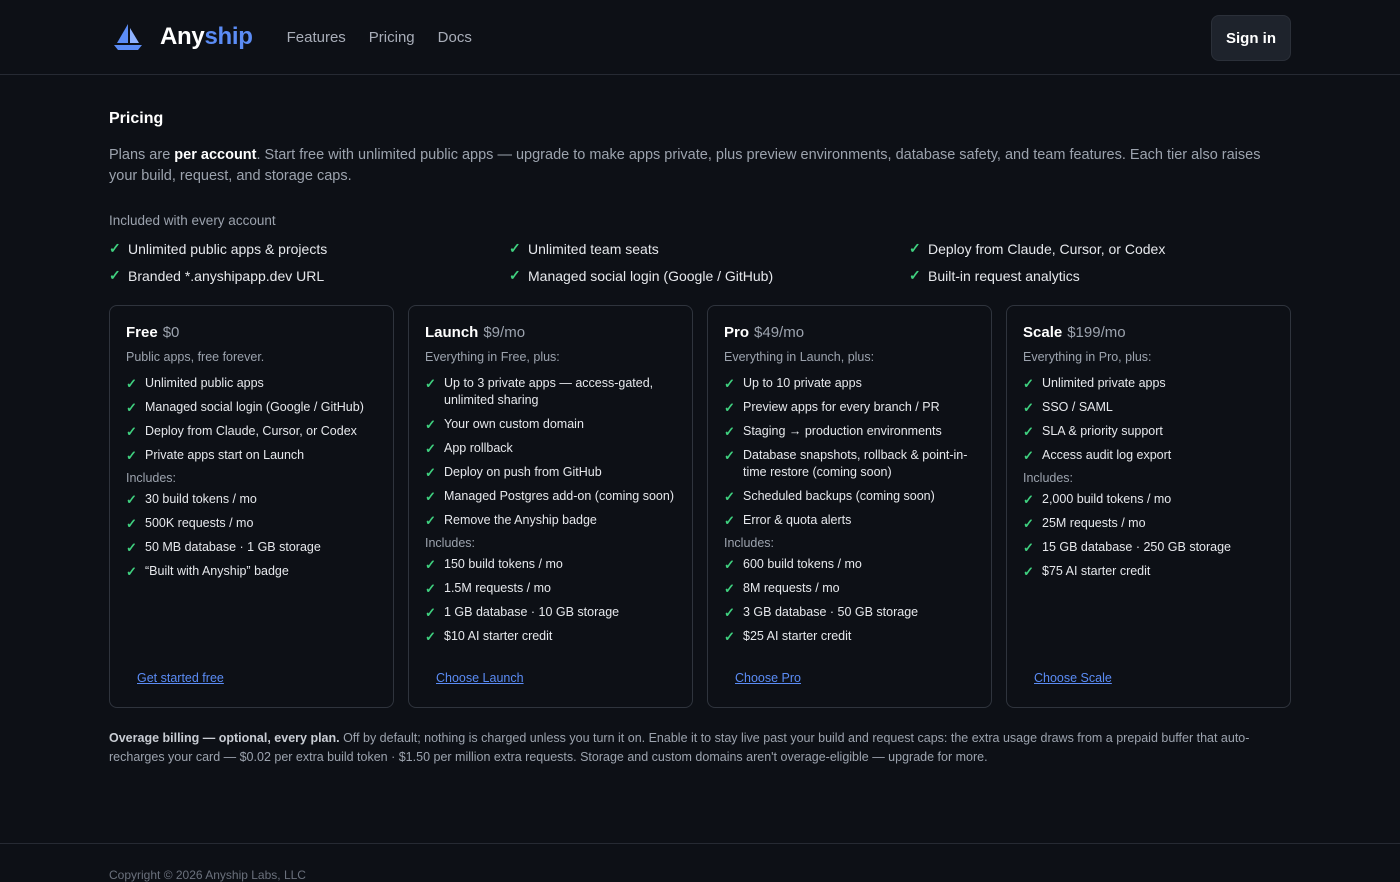  I want to click on include-item: ✓ $25 AI starter credit, so click(788, 636).